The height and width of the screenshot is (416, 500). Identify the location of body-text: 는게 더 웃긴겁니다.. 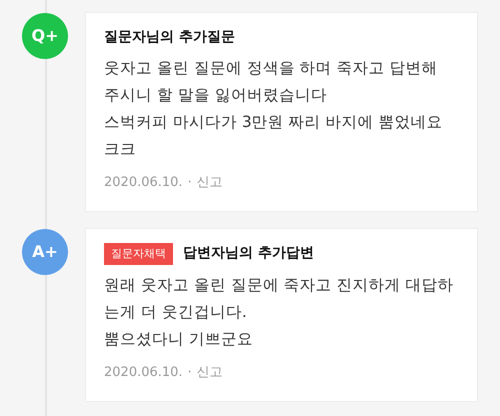
(176, 312).